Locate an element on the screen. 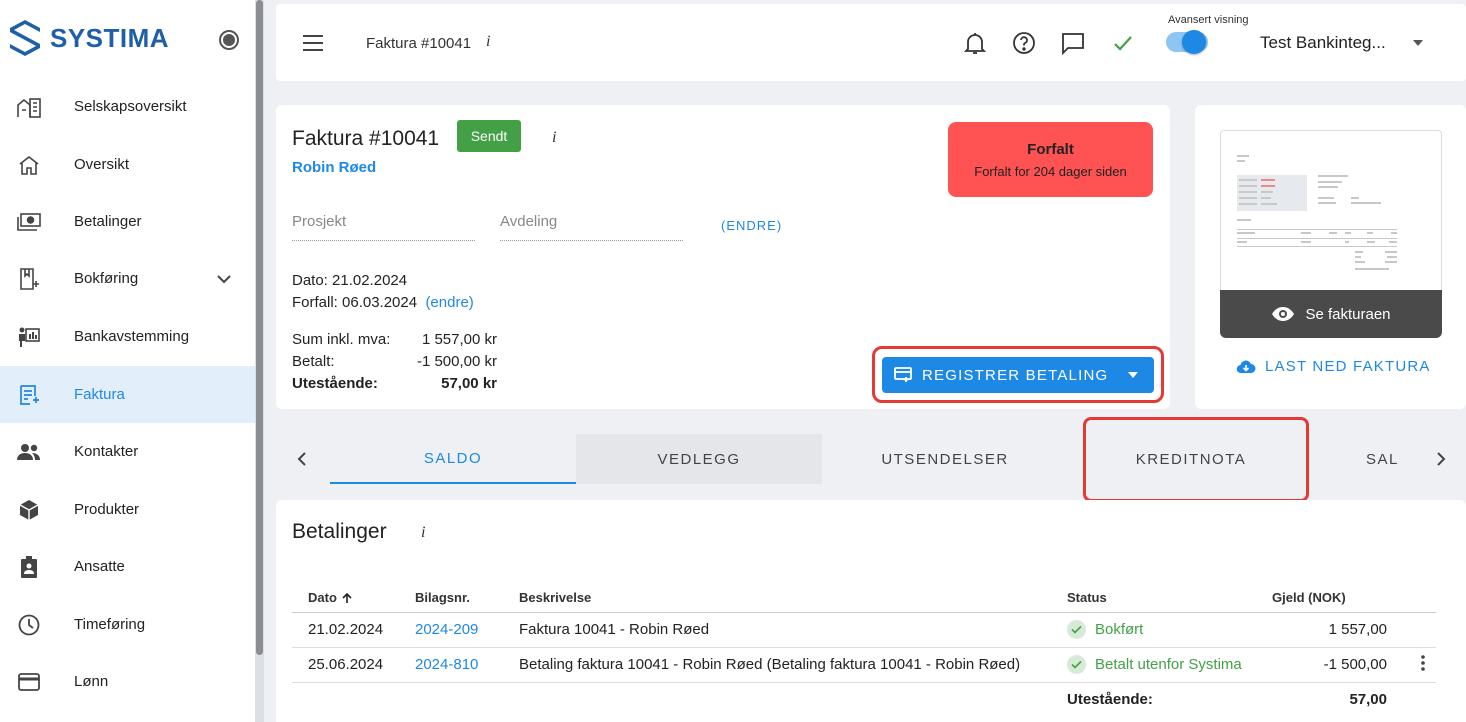 This screenshot has width=1466, height=722. sidebar-item-selskapsoversikt: Selskapsoversikt is located at coordinates (127, 106).